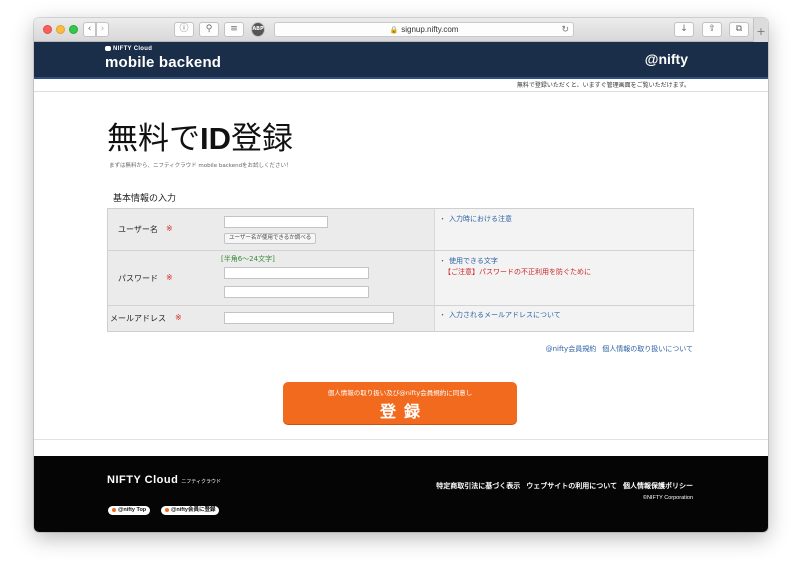 Image resolution: width=800 pixels, height=579 pixels. Describe the element at coordinates (403, 411) in the screenshot. I see `register-button-label: 登録` at that location.